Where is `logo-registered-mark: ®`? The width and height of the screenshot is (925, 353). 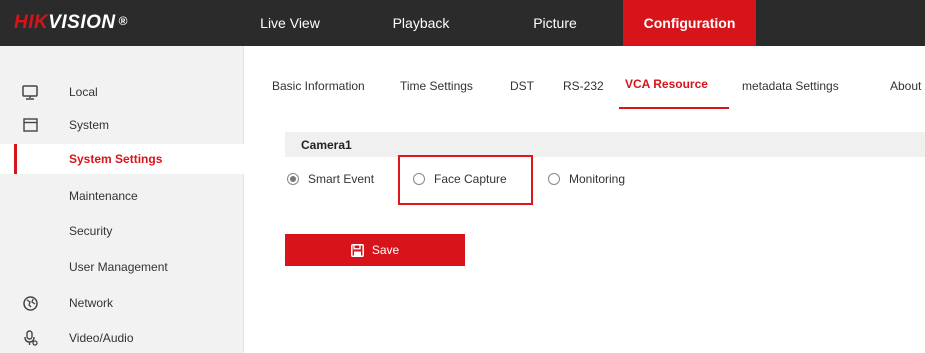 logo-registered-mark: ® is located at coordinates (123, 21).